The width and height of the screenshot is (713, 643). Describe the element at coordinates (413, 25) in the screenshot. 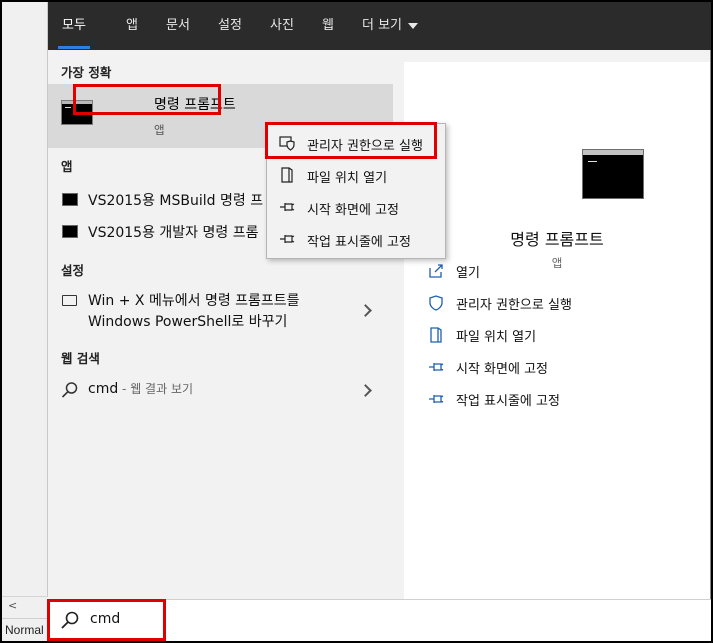

I see `chevron-down-icon` at that location.